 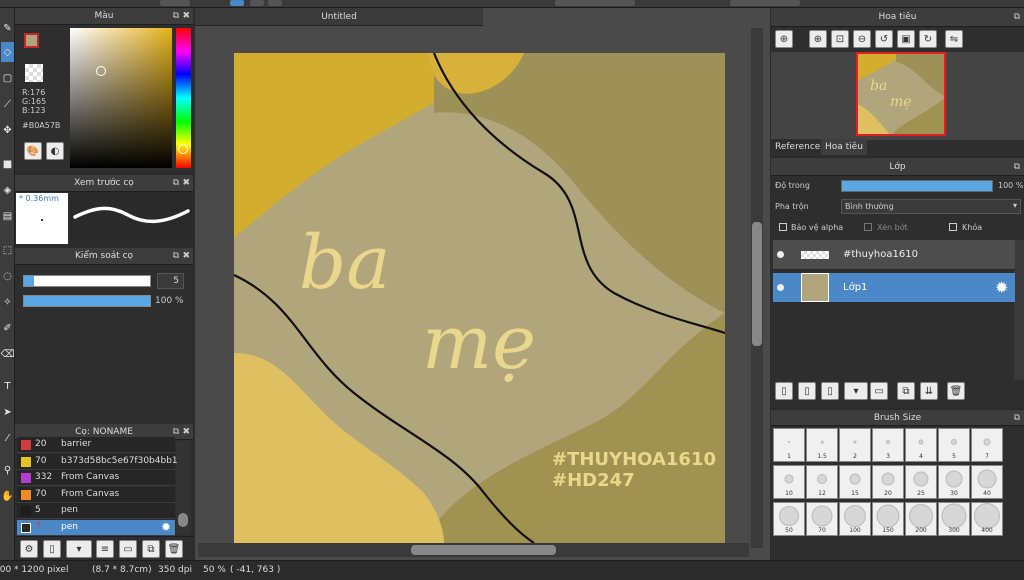 I want to click on brush-size-preset: 4, so click(x=921, y=445).